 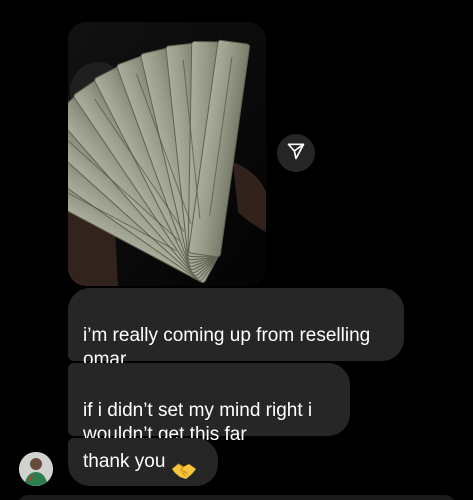 What do you see at coordinates (236, 329) in the screenshot?
I see `message-bubble: i’m really coming up from reselling omar` at bounding box center [236, 329].